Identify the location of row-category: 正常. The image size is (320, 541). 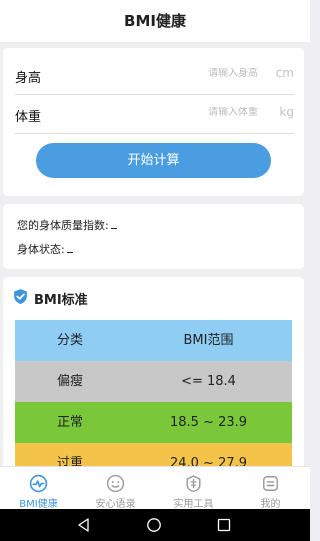
(69, 422).